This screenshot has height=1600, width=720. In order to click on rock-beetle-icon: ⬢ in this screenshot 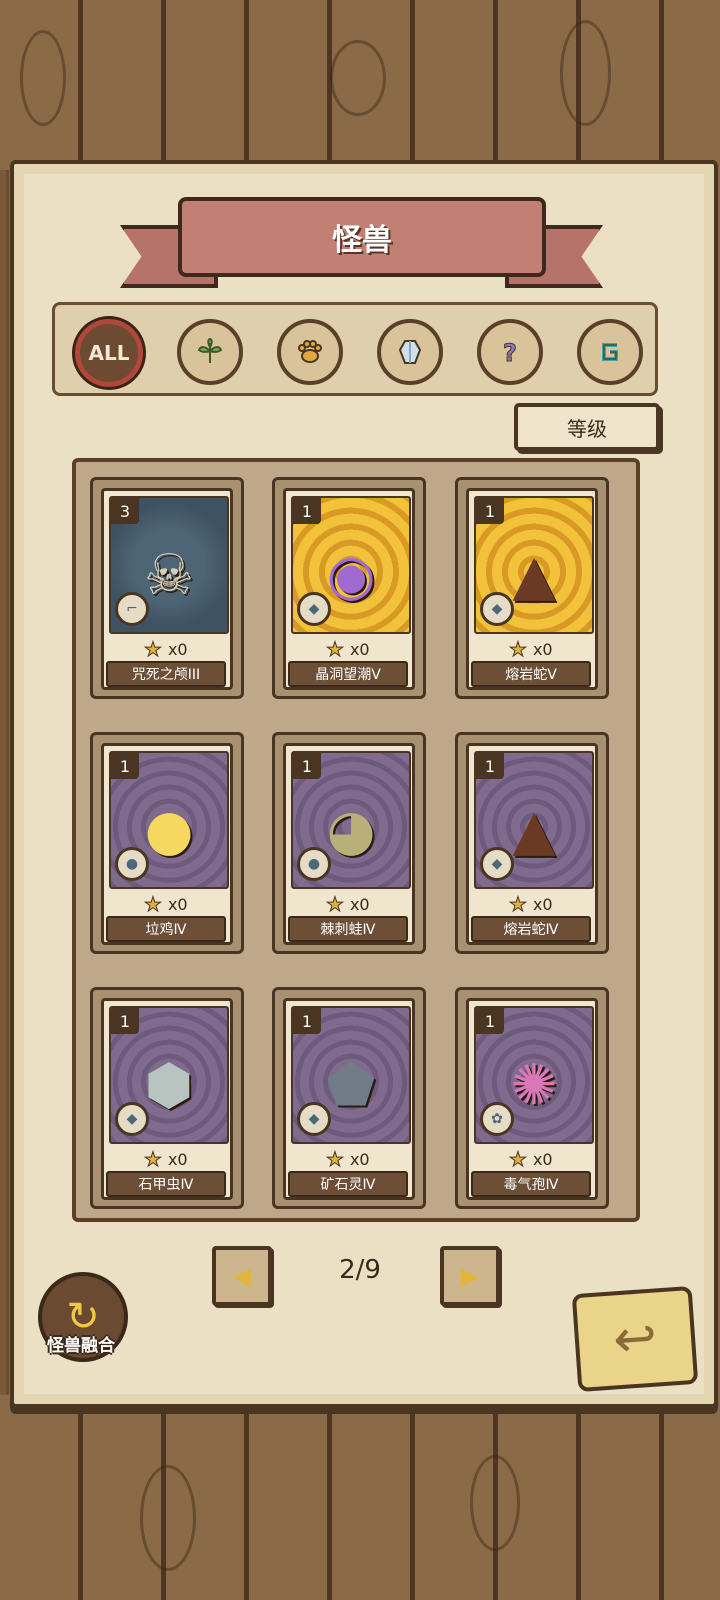, I will do `click(169, 1085)`.